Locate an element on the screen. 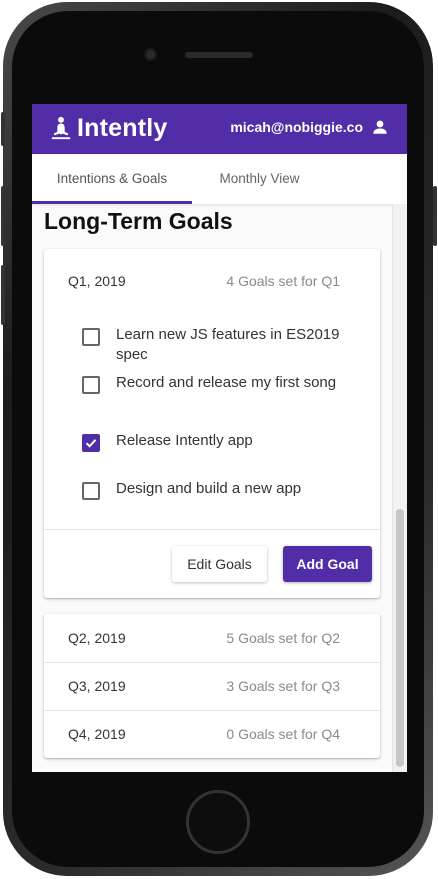 This screenshot has height=879, width=438. goal-text: Record and release my first song is located at coordinates (226, 382).